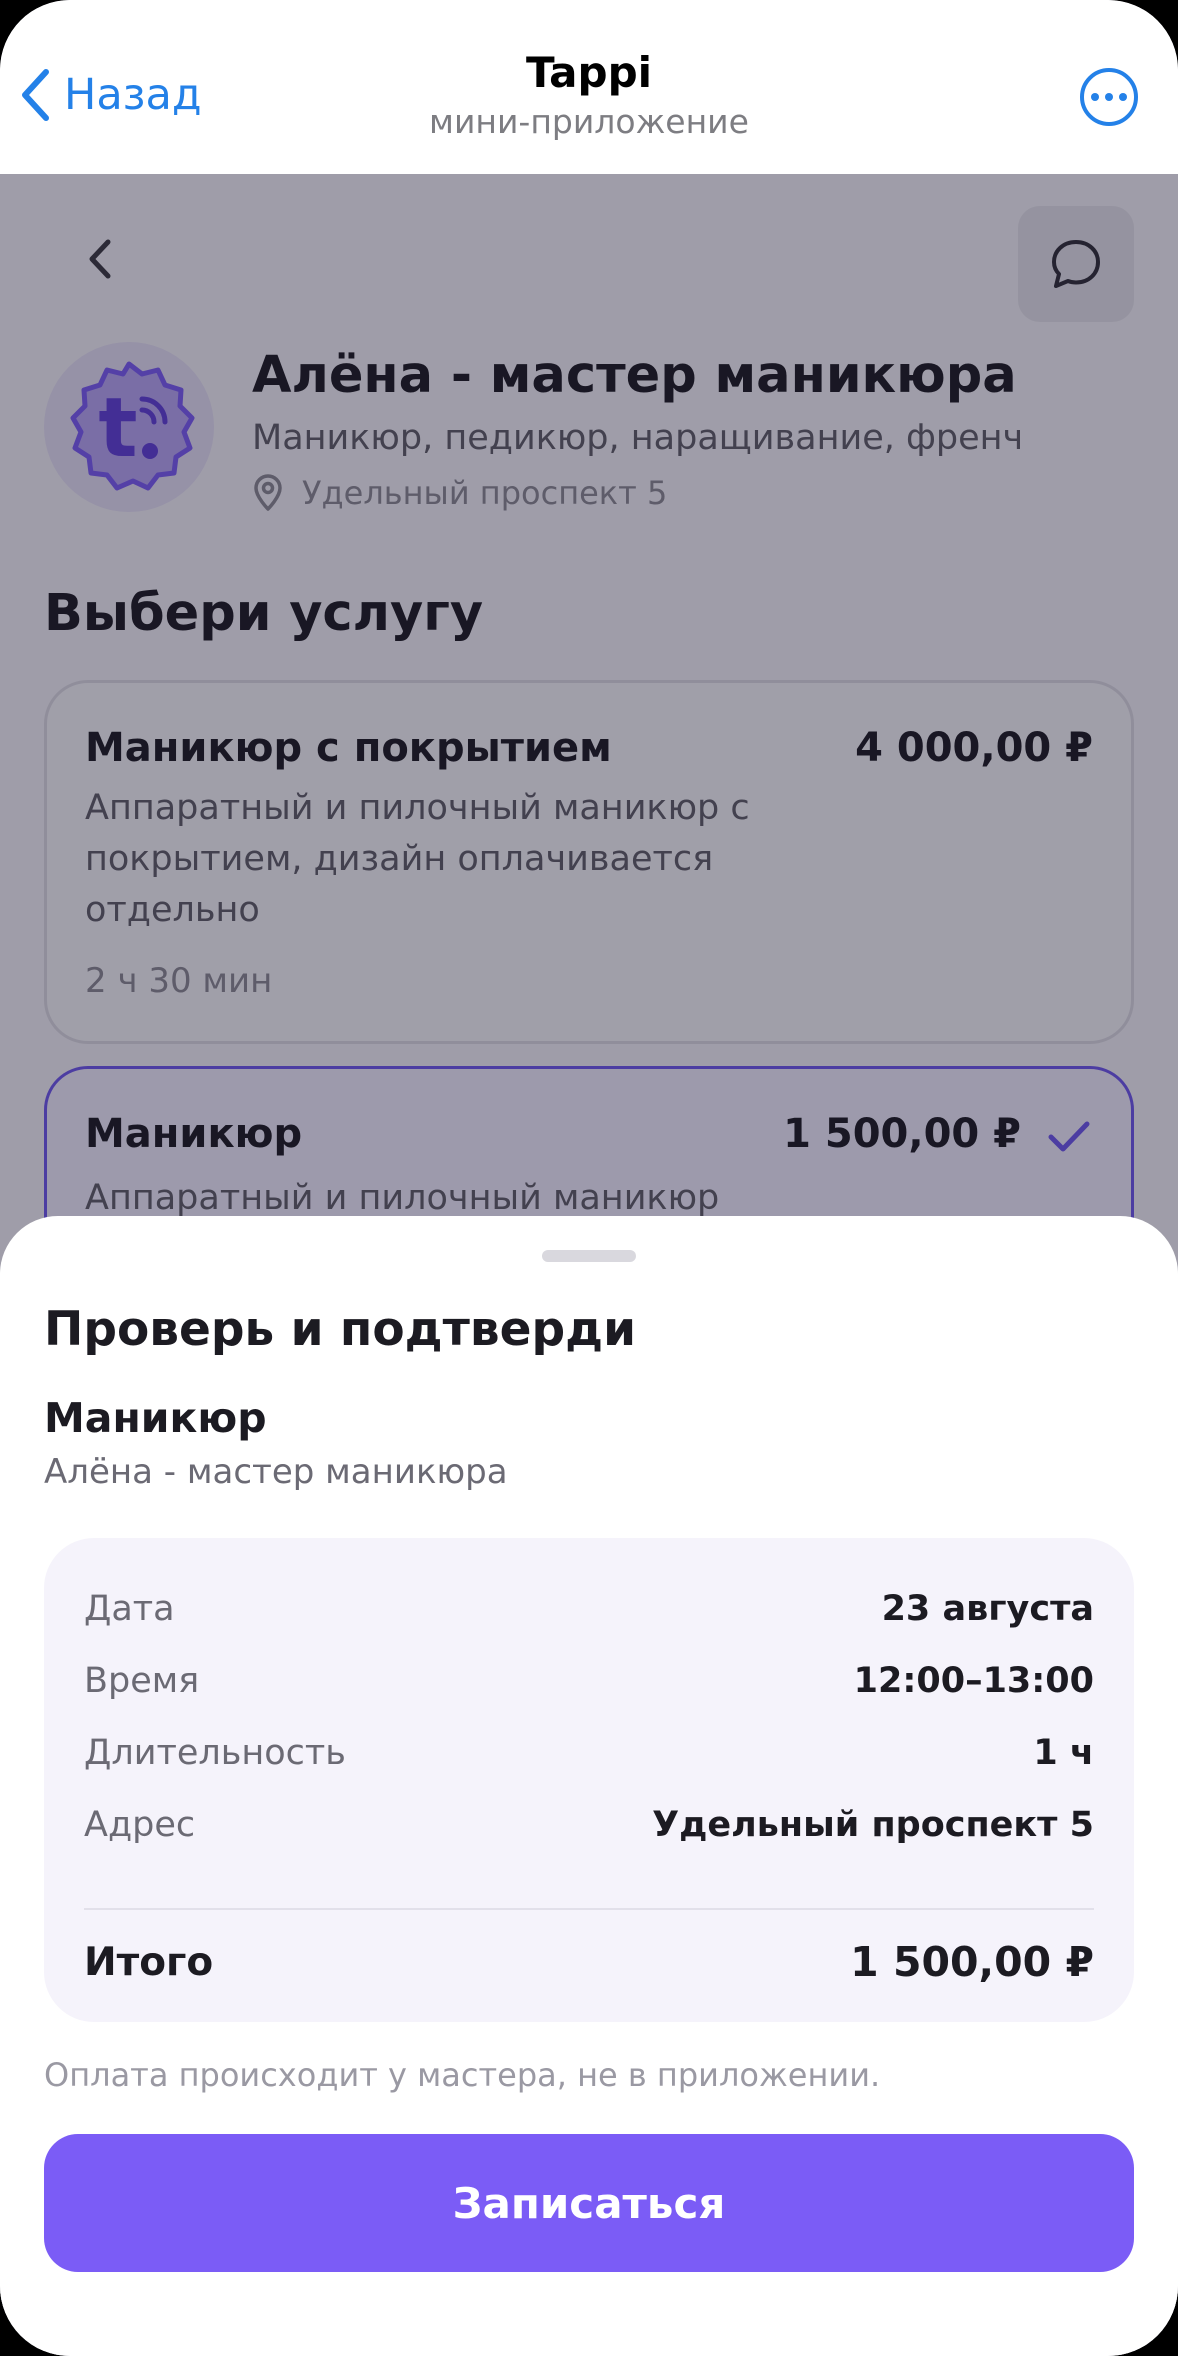 This screenshot has height=2356, width=1178. I want to click on booking-service-name: Маникюр, so click(155, 1418).